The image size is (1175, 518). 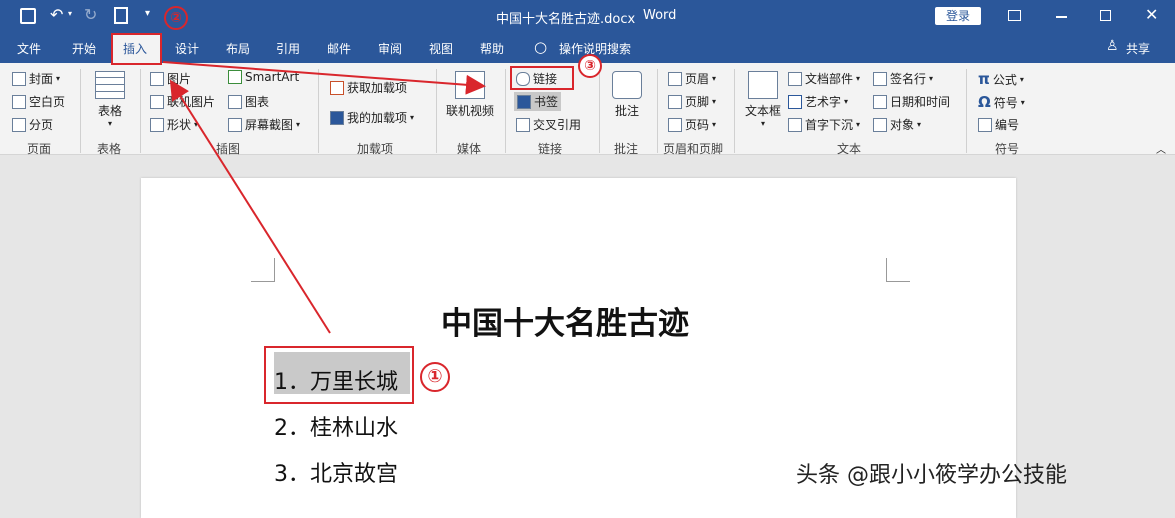 I want to click on annotation-arrows, so click(x=324, y=197).